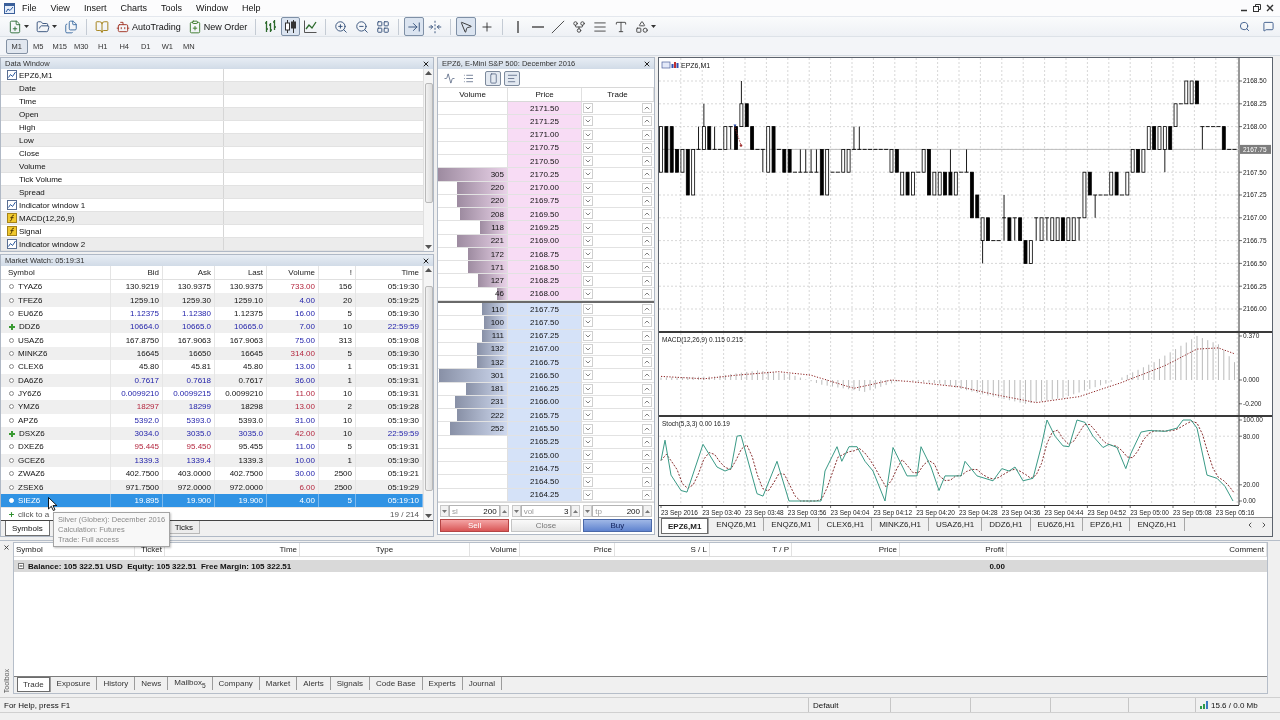  I want to click on search-icon, so click(1244, 26).